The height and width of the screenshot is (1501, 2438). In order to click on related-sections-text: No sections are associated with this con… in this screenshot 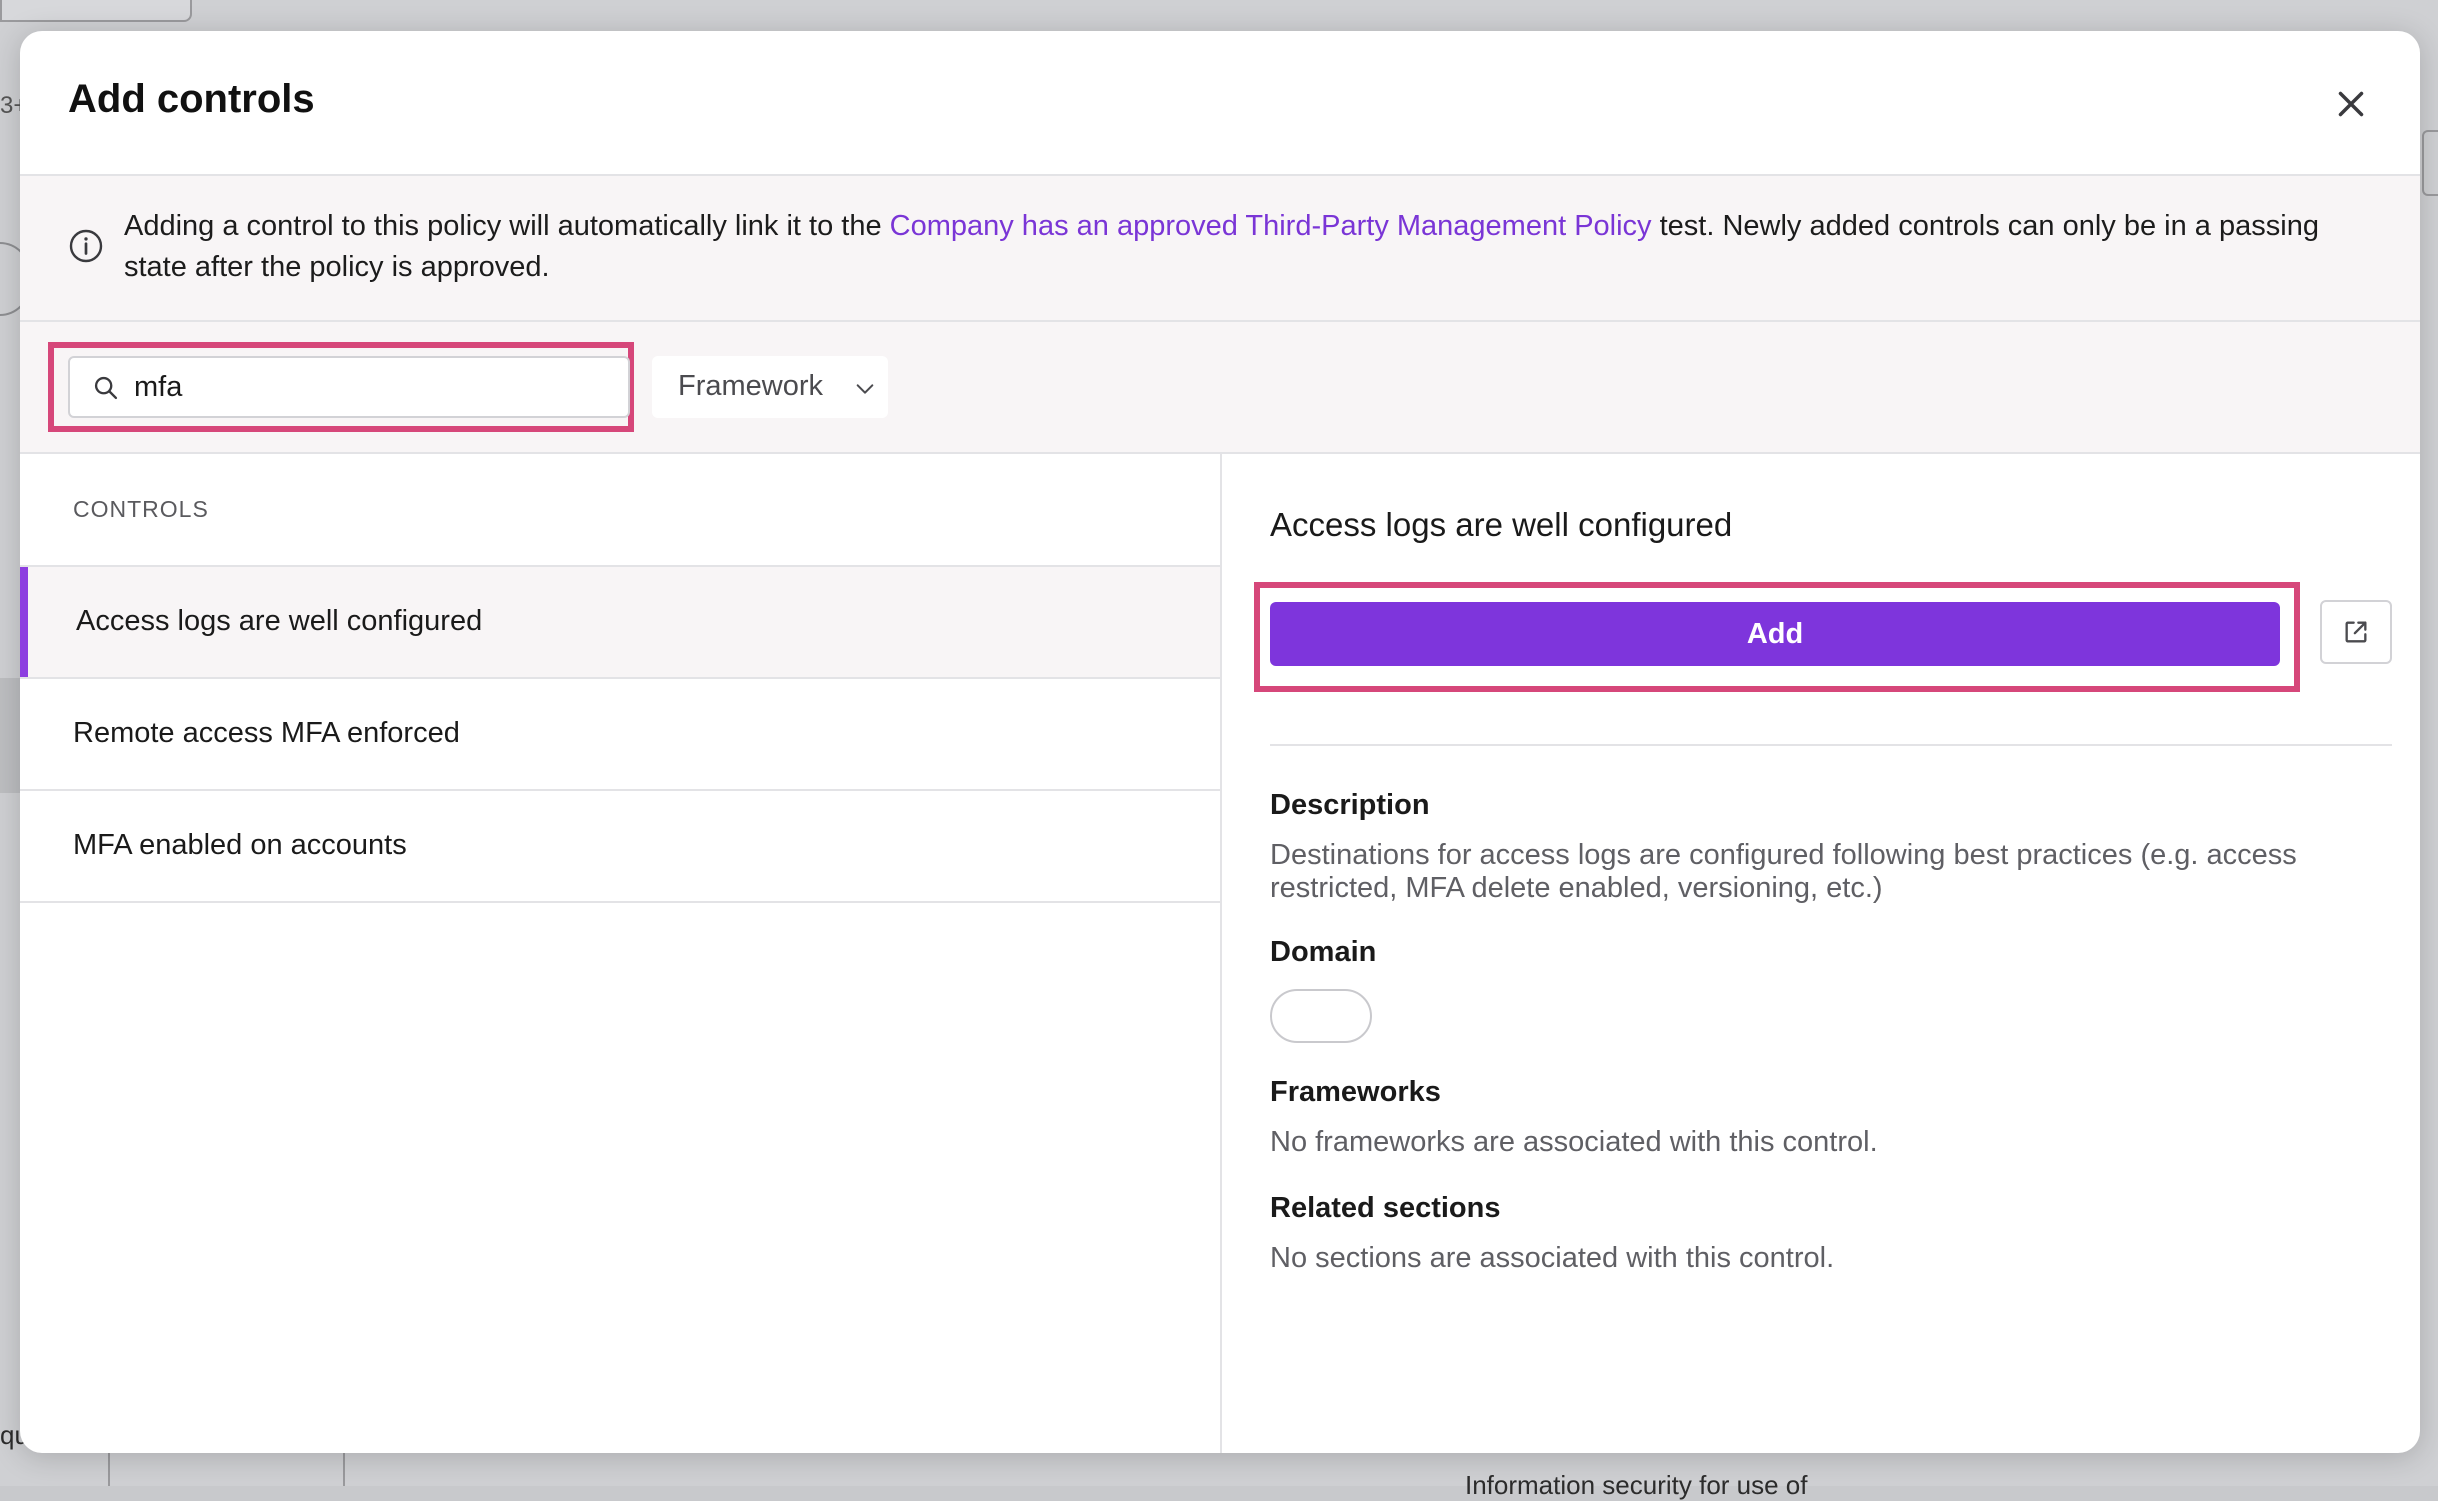, I will do `click(1552, 1258)`.